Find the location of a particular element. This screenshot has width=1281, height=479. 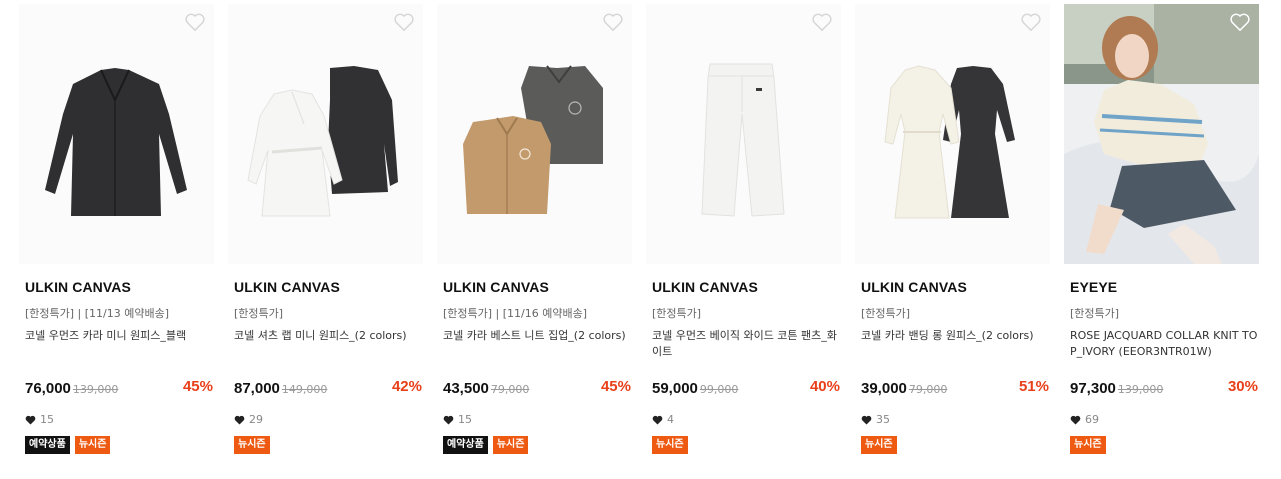

price-row: 39,000 79,000 51% is located at coordinates (955, 388).